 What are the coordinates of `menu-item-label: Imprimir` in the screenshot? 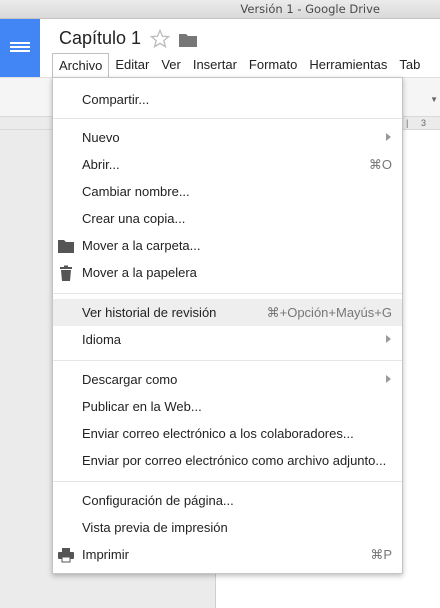 It's located at (105, 554).